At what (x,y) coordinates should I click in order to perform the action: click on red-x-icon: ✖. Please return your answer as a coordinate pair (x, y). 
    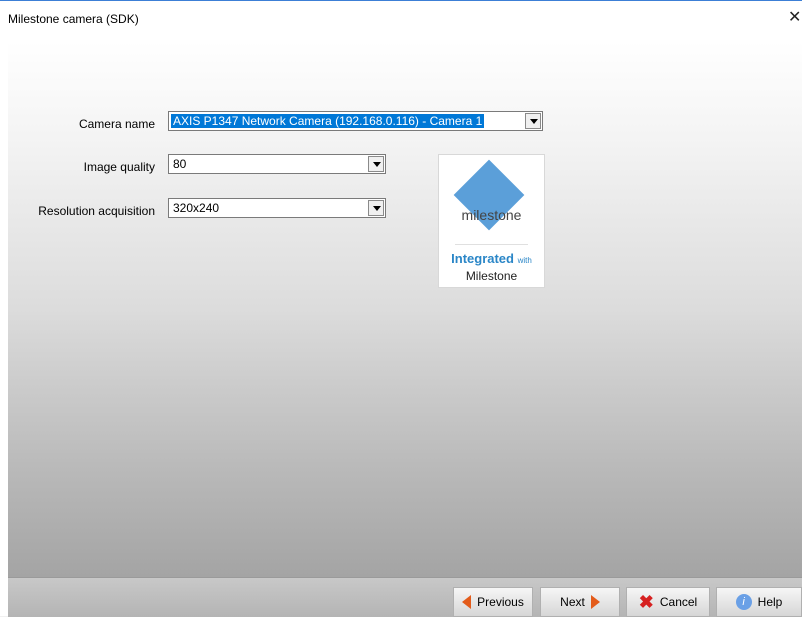
    Looking at the image, I should click on (646, 602).